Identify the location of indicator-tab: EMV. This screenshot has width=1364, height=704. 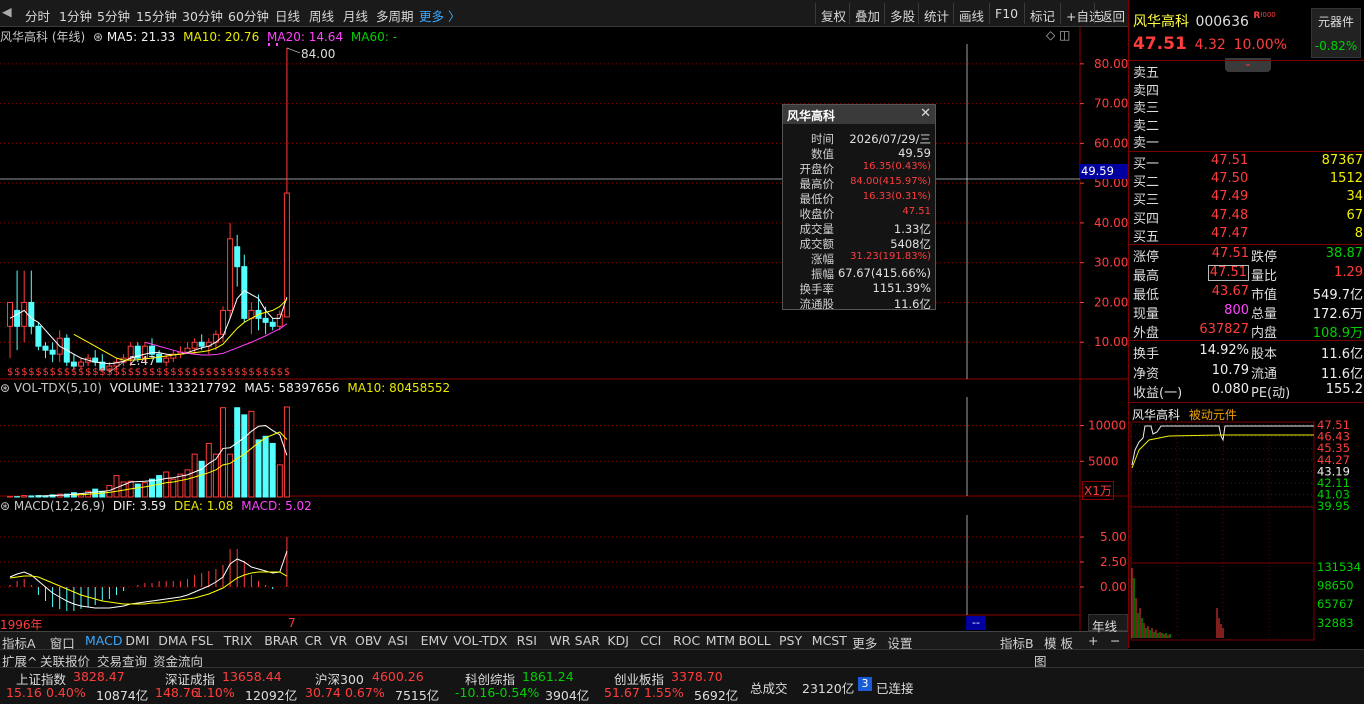
(434, 640).